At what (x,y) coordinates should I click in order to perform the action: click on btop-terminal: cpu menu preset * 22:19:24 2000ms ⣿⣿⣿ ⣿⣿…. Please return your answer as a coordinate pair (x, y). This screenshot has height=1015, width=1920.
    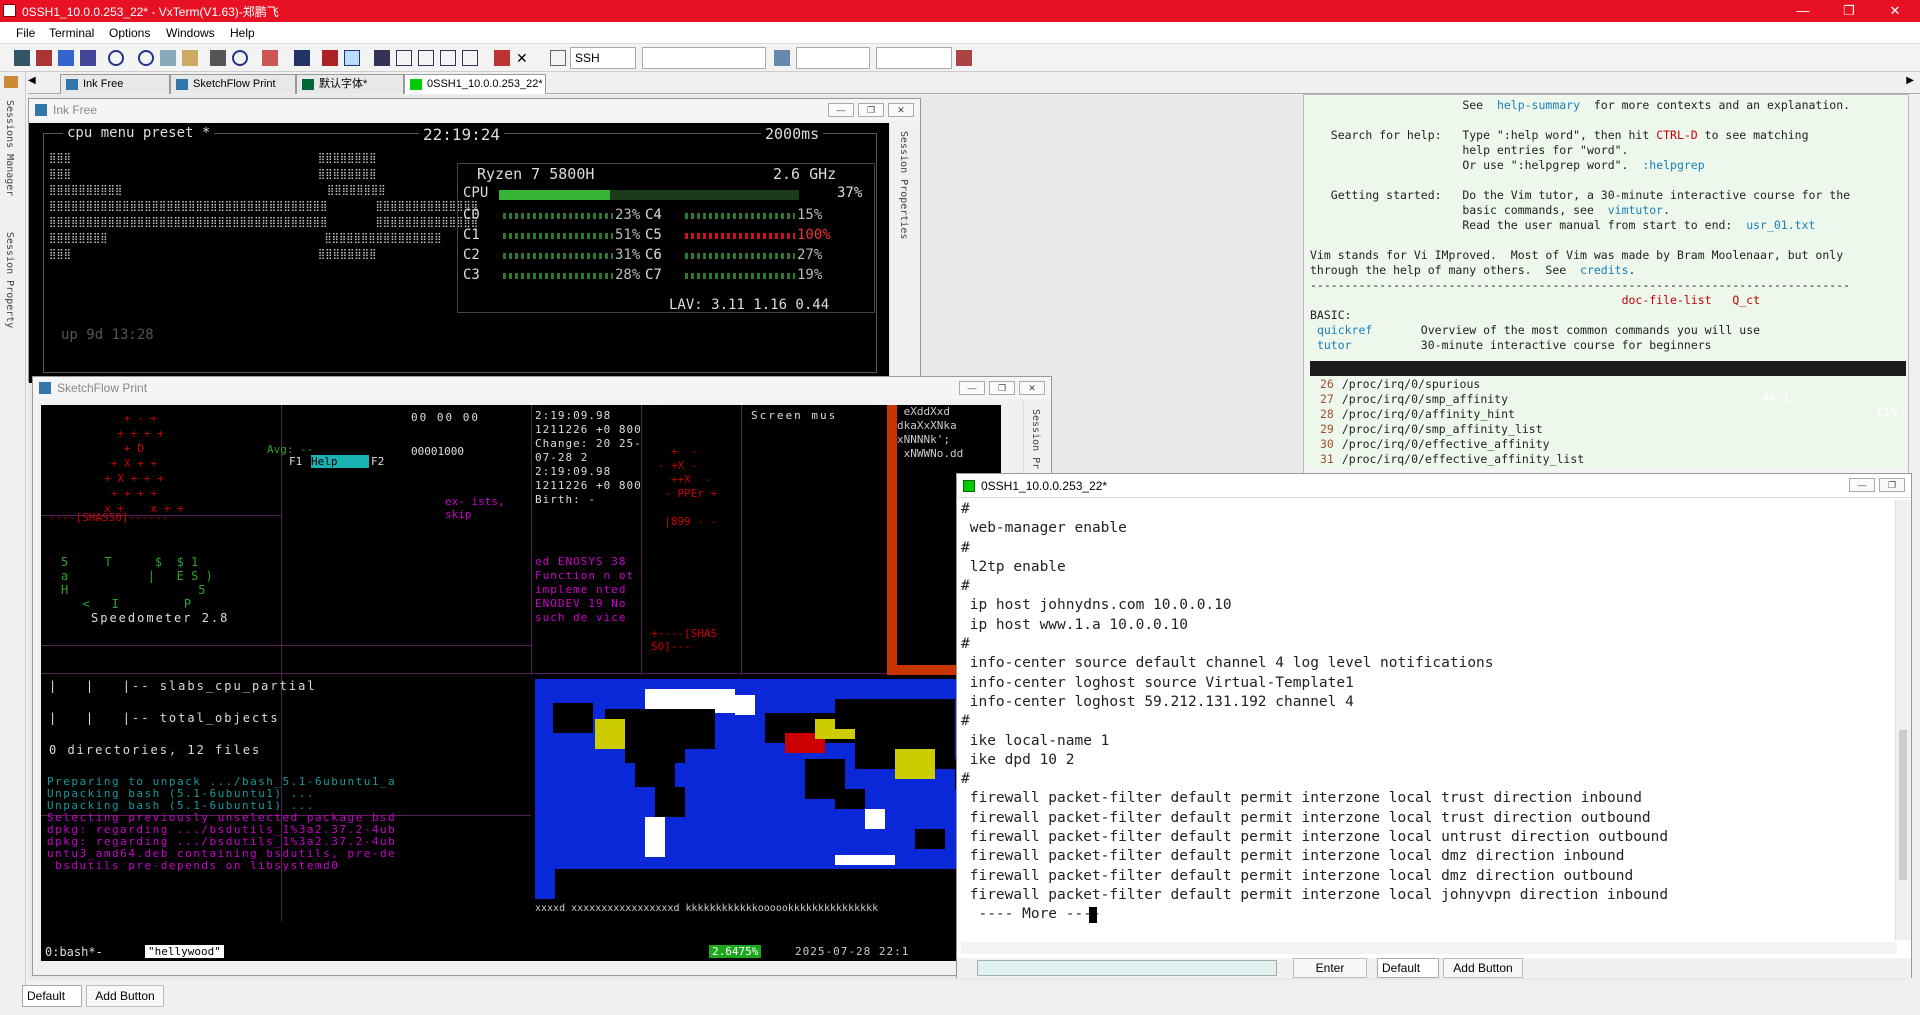
    Looking at the image, I should click on (459, 253).